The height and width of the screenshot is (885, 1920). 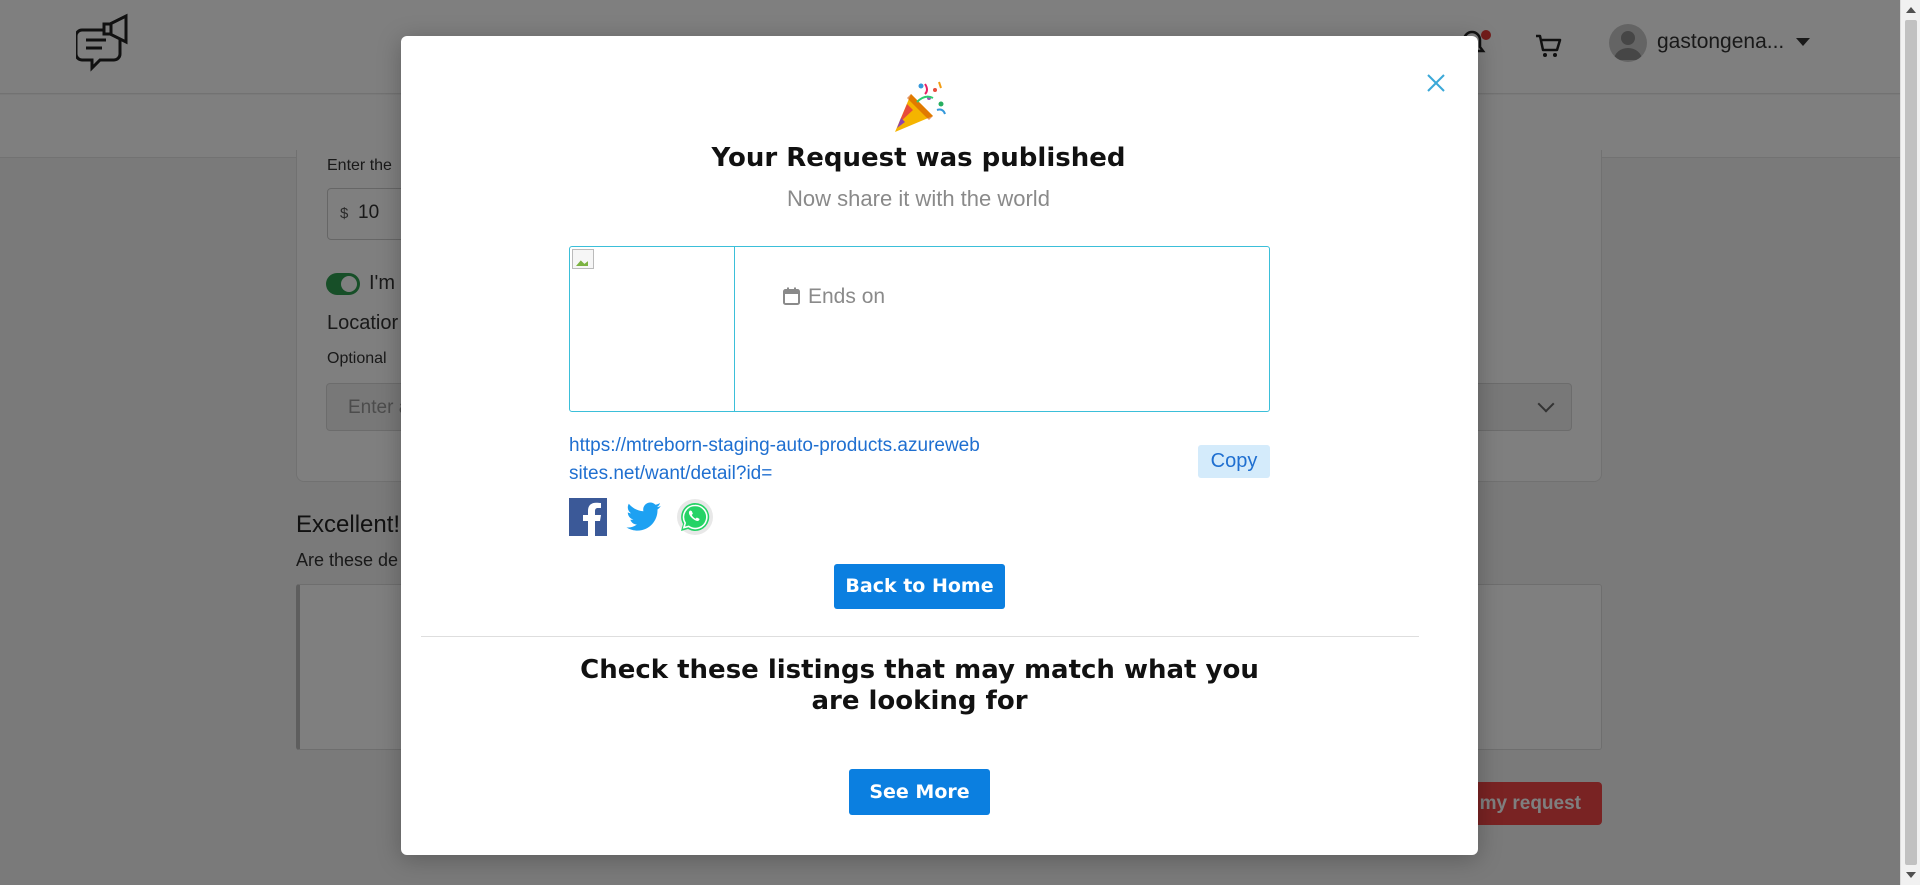 What do you see at coordinates (1234, 461) in the screenshot?
I see `copy-button: Copy` at bounding box center [1234, 461].